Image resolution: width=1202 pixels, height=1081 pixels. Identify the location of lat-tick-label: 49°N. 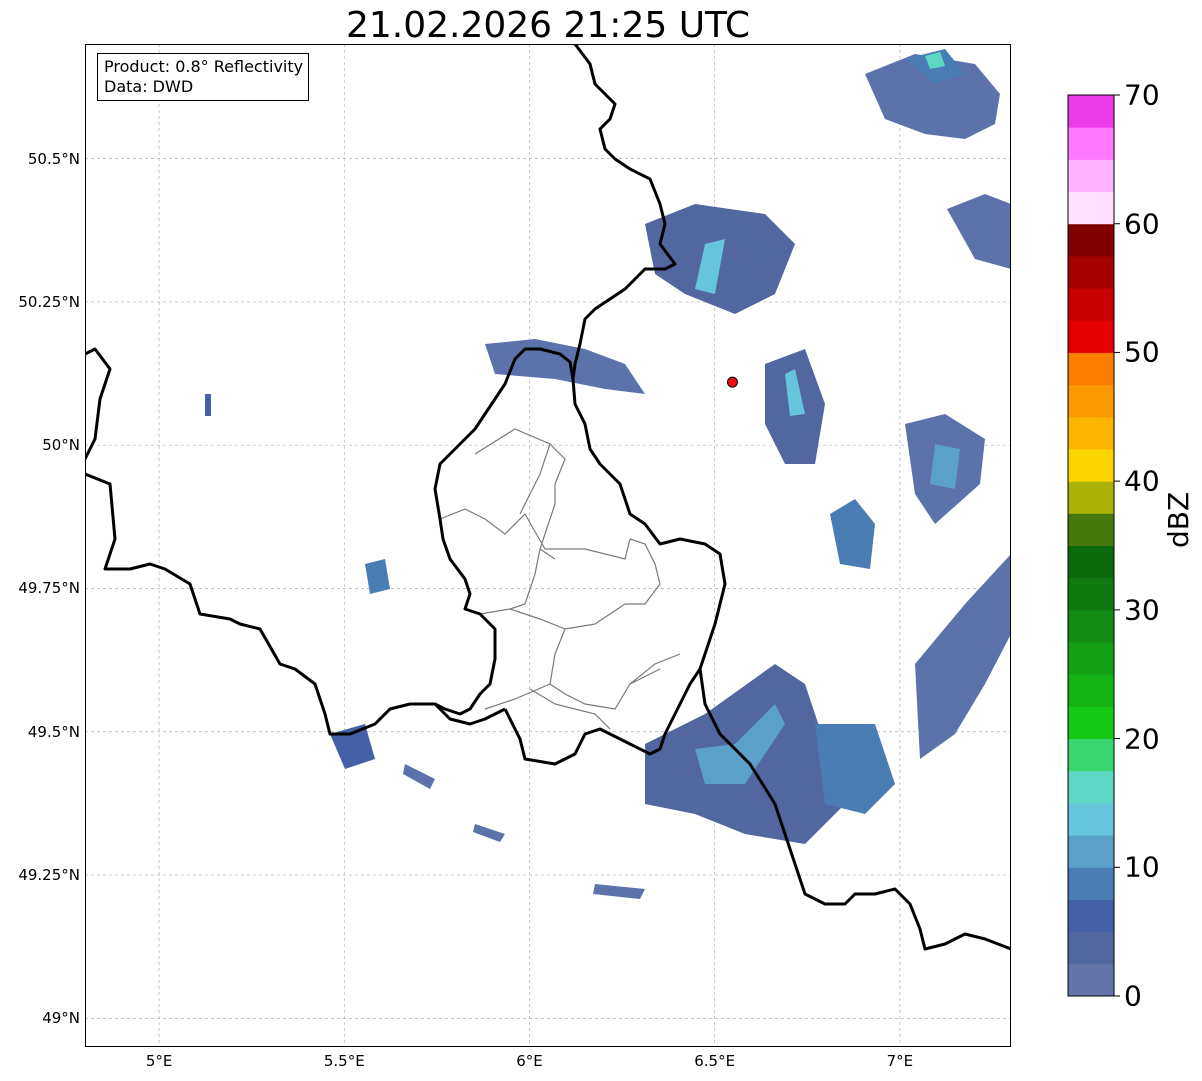
(61, 1018).